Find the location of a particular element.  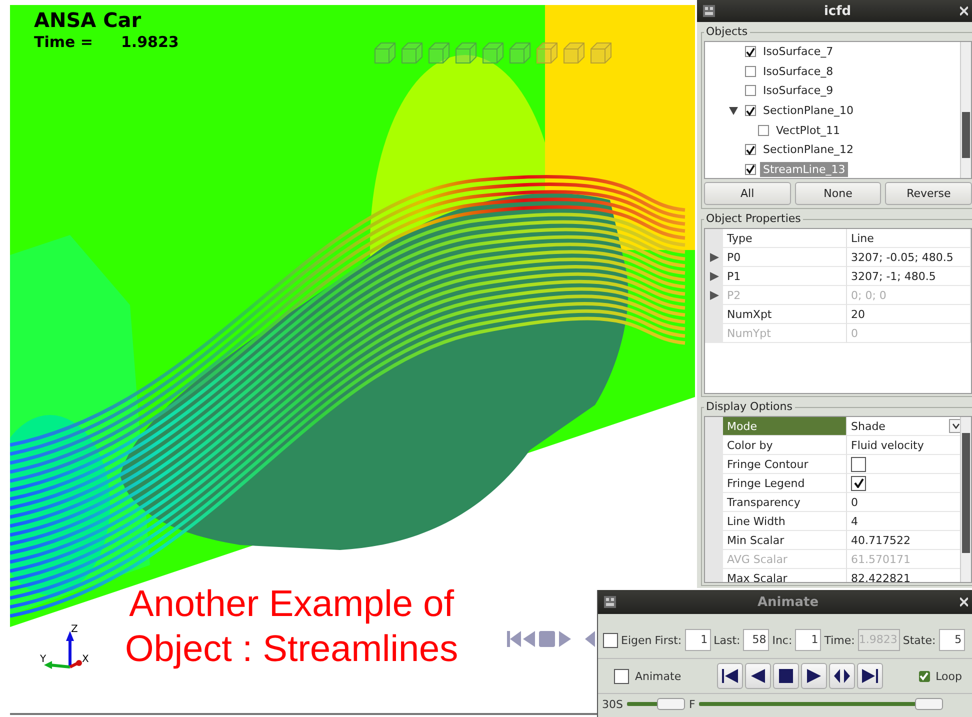

field-label: Last: is located at coordinates (727, 640).